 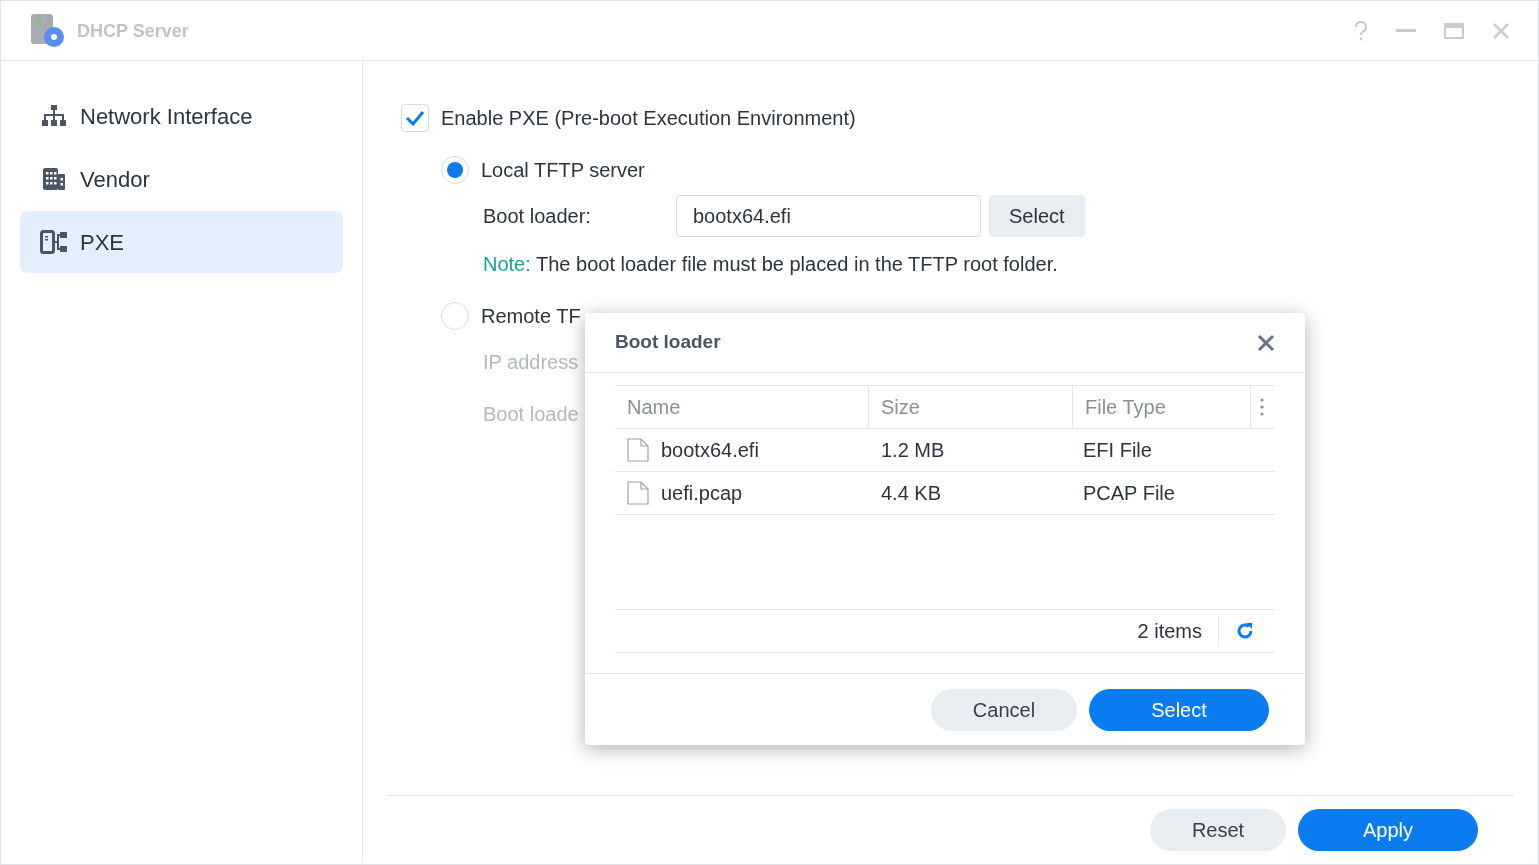 I want to click on sidebar-item: Vendor, so click(x=181, y=179).